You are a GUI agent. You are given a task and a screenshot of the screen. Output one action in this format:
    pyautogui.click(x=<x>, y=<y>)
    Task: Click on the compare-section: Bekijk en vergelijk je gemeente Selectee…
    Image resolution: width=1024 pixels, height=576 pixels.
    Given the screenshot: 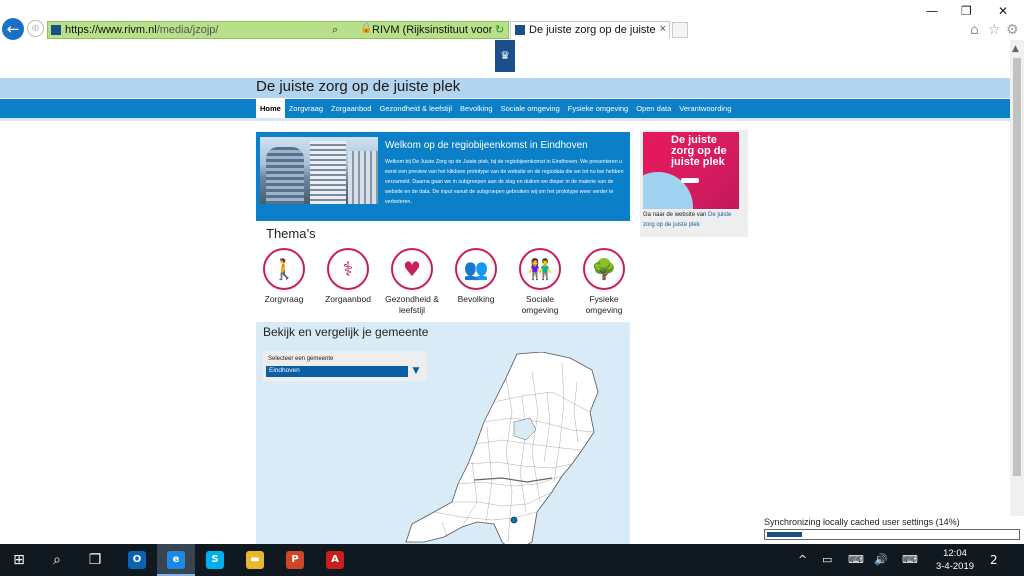 What is the action you would take?
    pyautogui.click(x=443, y=433)
    